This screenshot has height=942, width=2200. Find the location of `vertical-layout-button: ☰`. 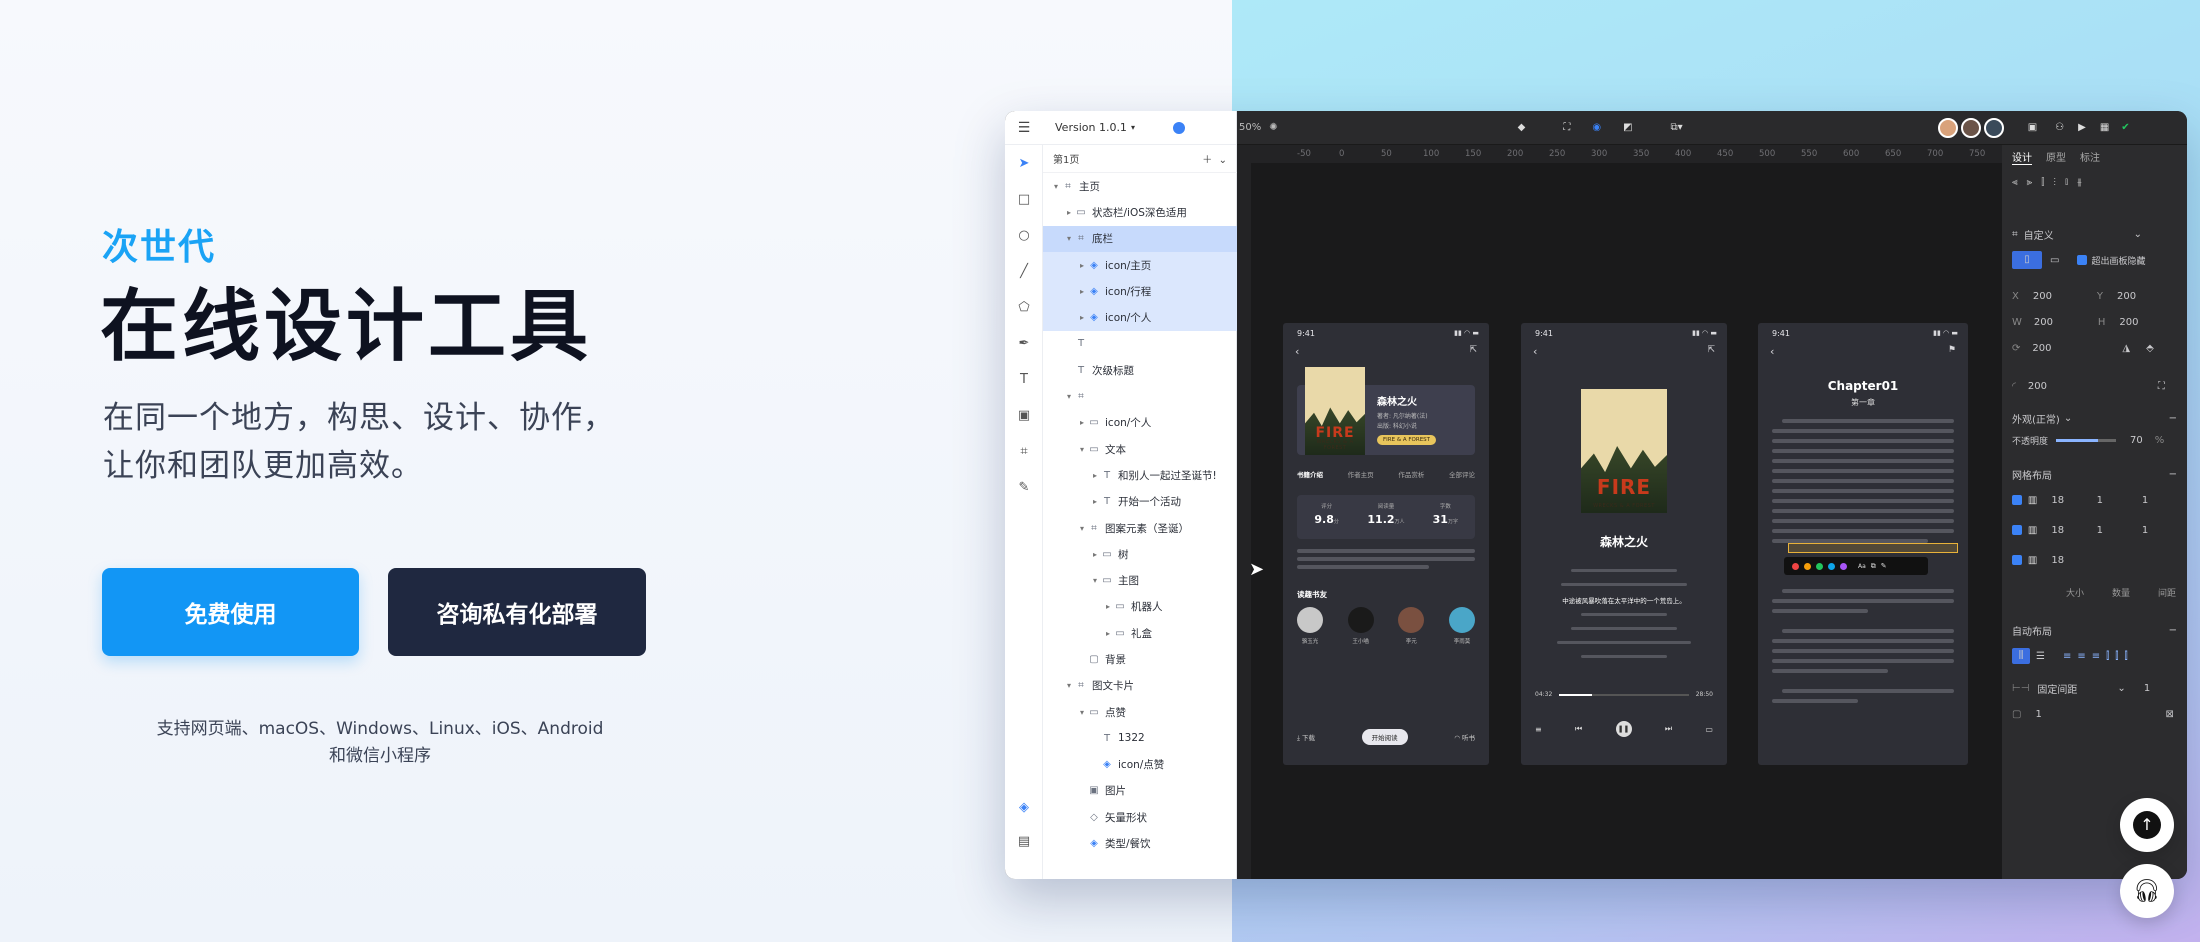

vertical-layout-button: ☰ is located at coordinates (2040, 656).